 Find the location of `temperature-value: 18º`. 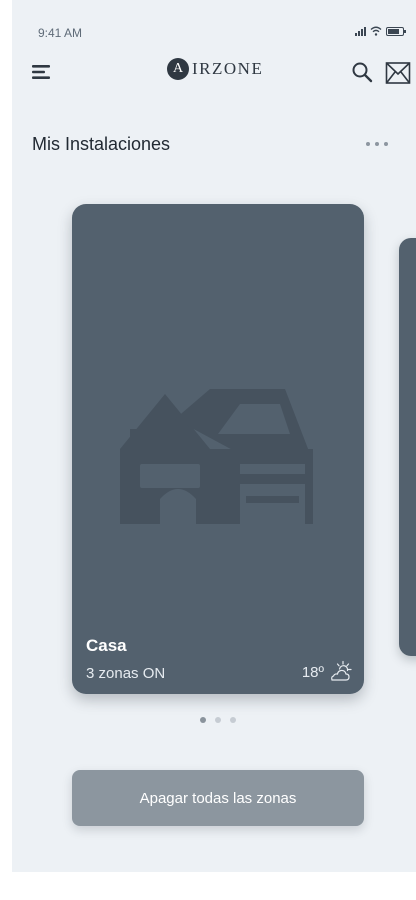

temperature-value: 18º is located at coordinates (312, 672).